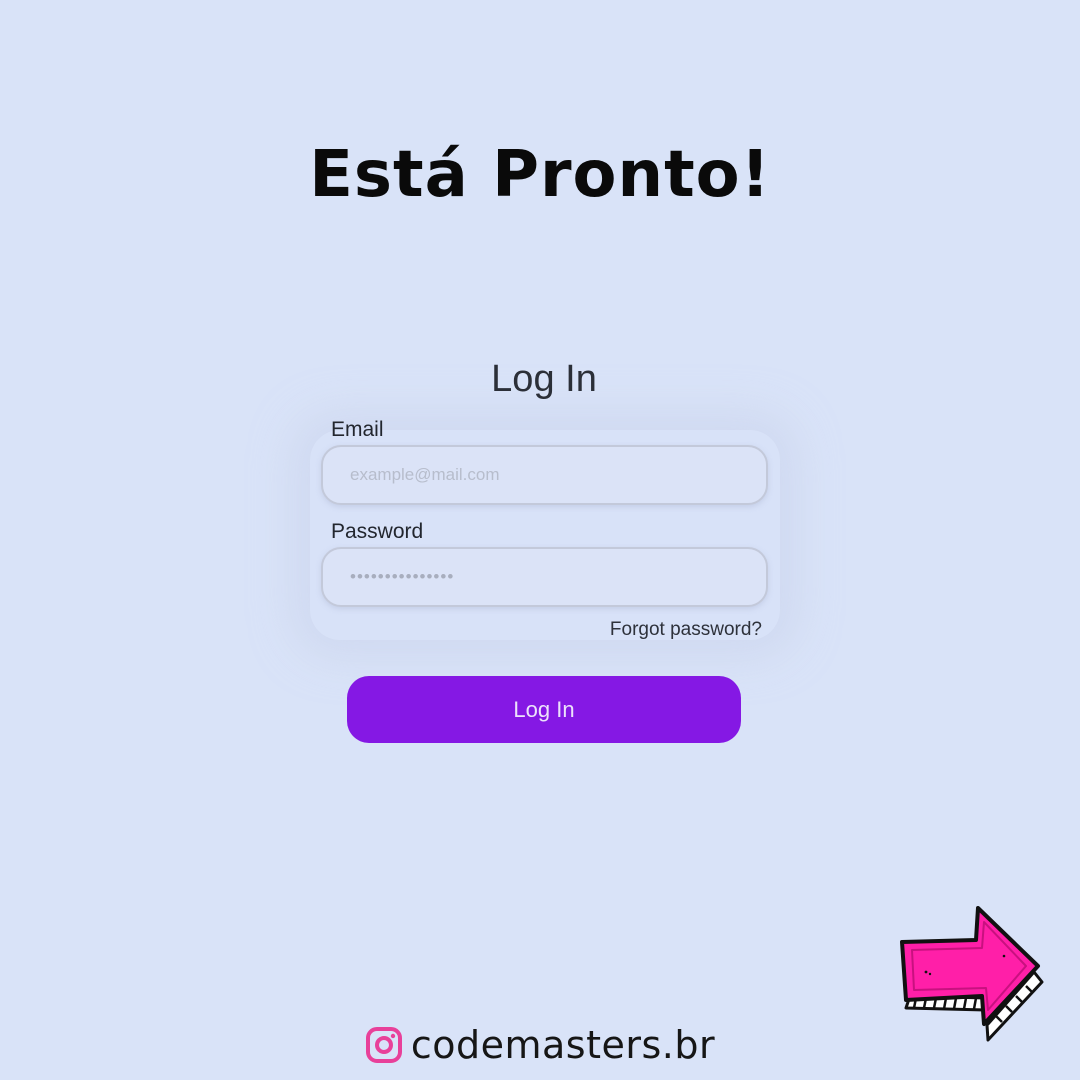 The image size is (1080, 1080). What do you see at coordinates (544, 577) in the screenshot?
I see `password-field` at bounding box center [544, 577].